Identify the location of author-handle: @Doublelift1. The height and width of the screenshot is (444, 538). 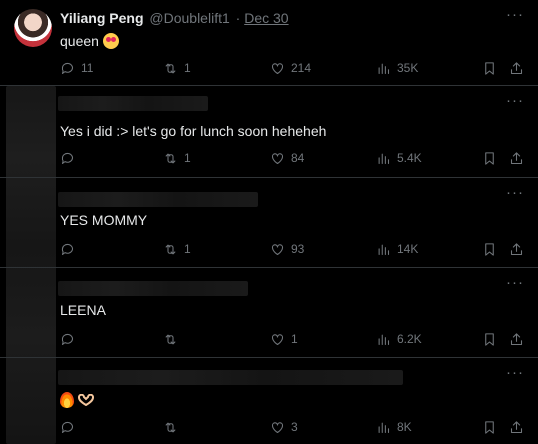
(189, 18).